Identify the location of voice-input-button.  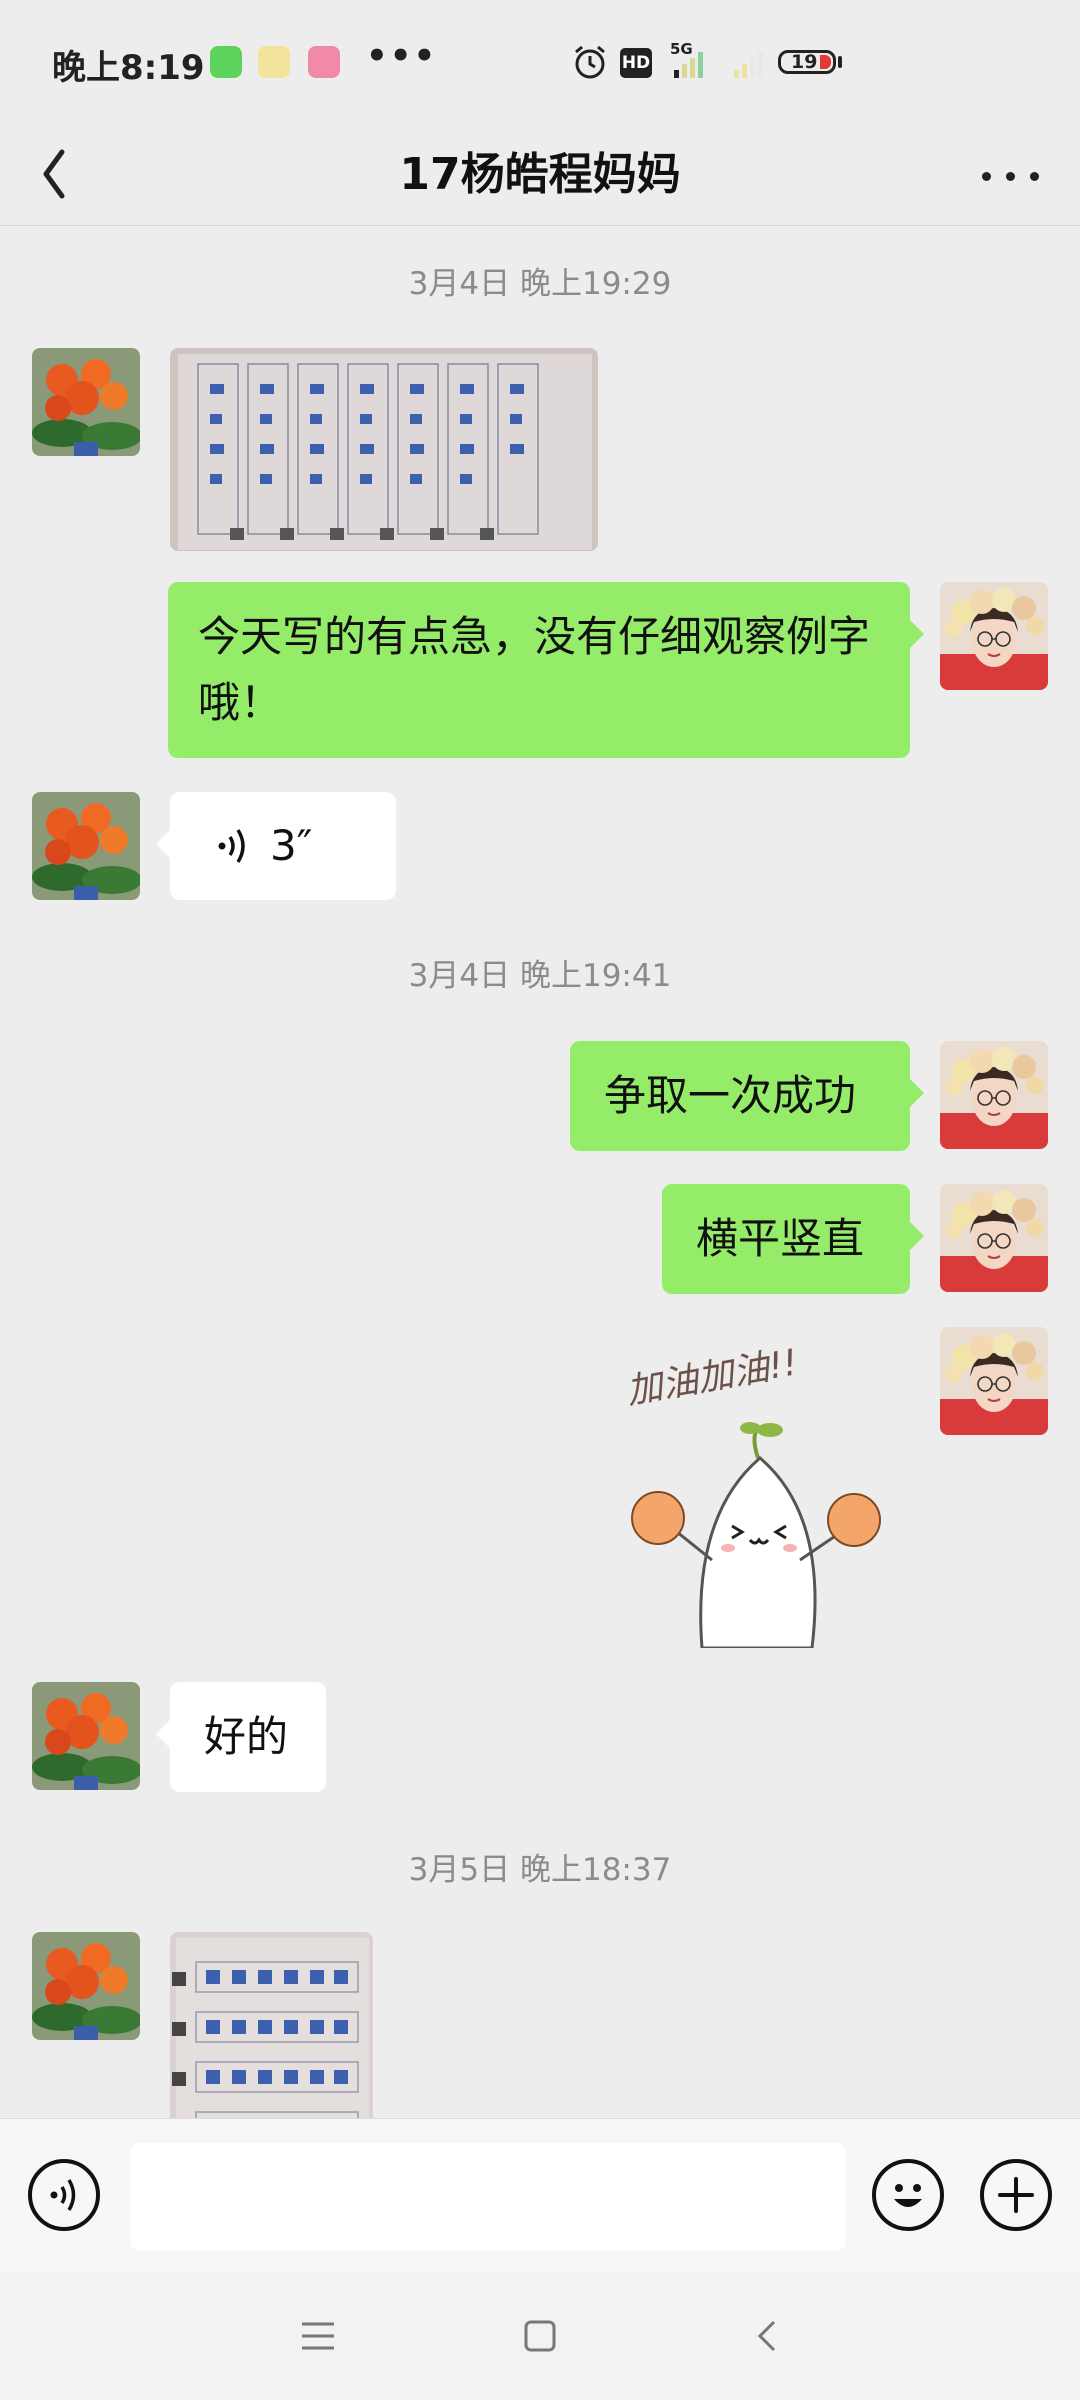
(64, 2195).